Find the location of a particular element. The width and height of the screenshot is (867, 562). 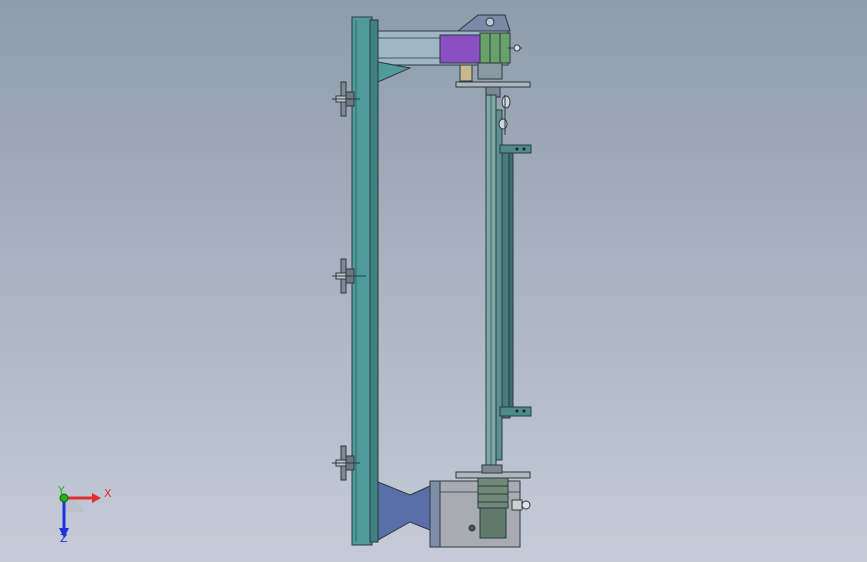

y-axis-label: Y is located at coordinates (61, 490).